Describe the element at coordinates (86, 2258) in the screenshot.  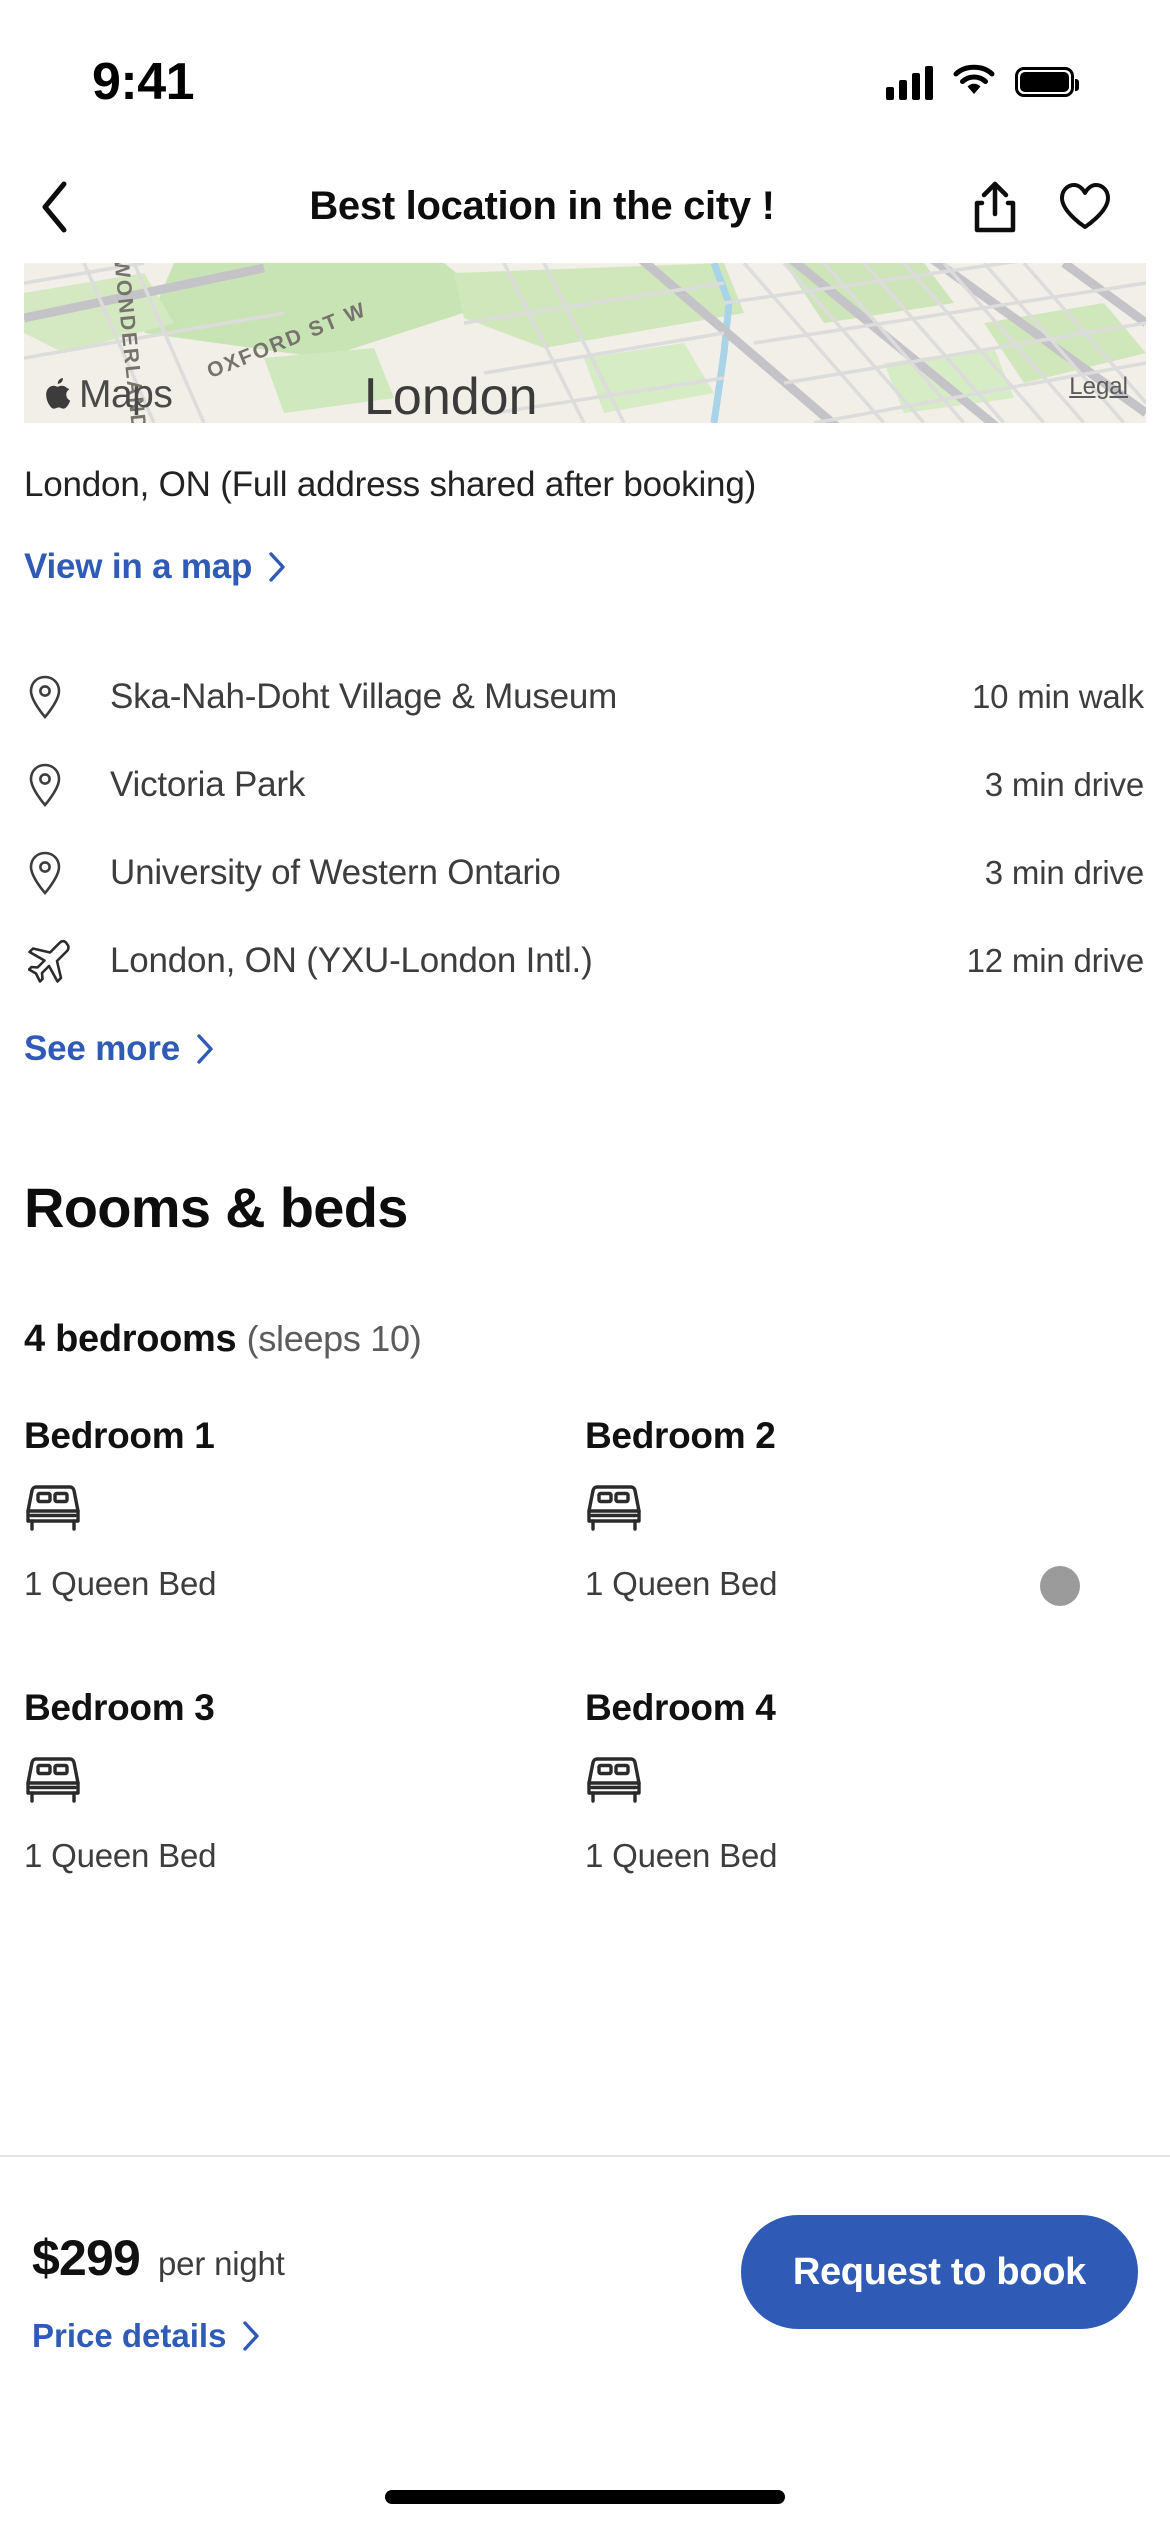
I see `price-amount: $299` at that location.